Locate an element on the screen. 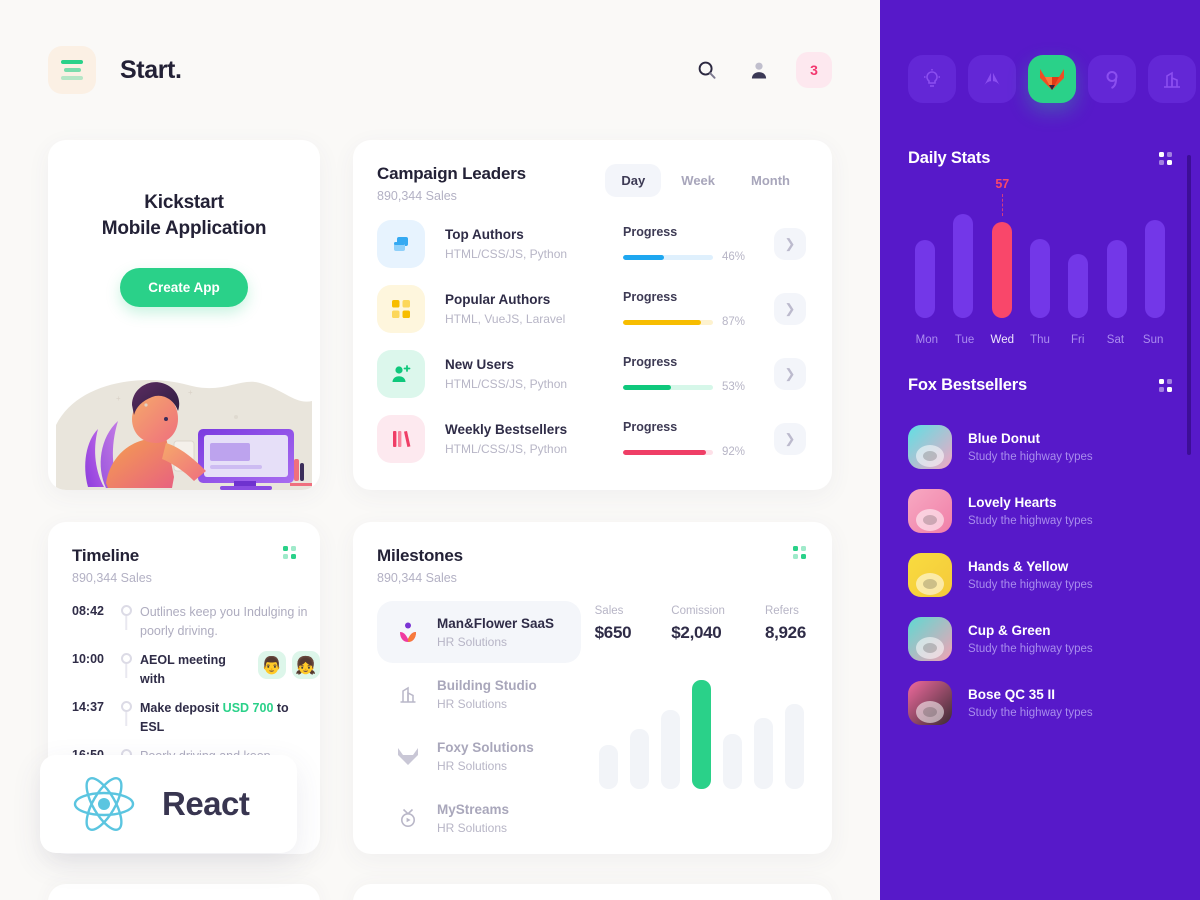 The image size is (1200, 900). tab-month: Month is located at coordinates (770, 180).